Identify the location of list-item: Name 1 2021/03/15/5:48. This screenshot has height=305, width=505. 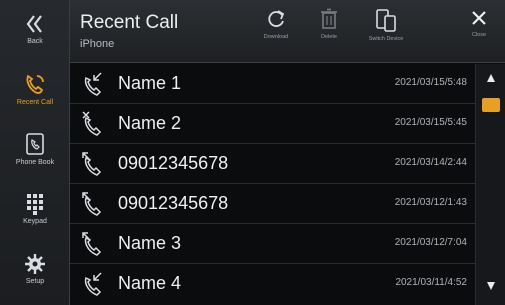
(272, 84).